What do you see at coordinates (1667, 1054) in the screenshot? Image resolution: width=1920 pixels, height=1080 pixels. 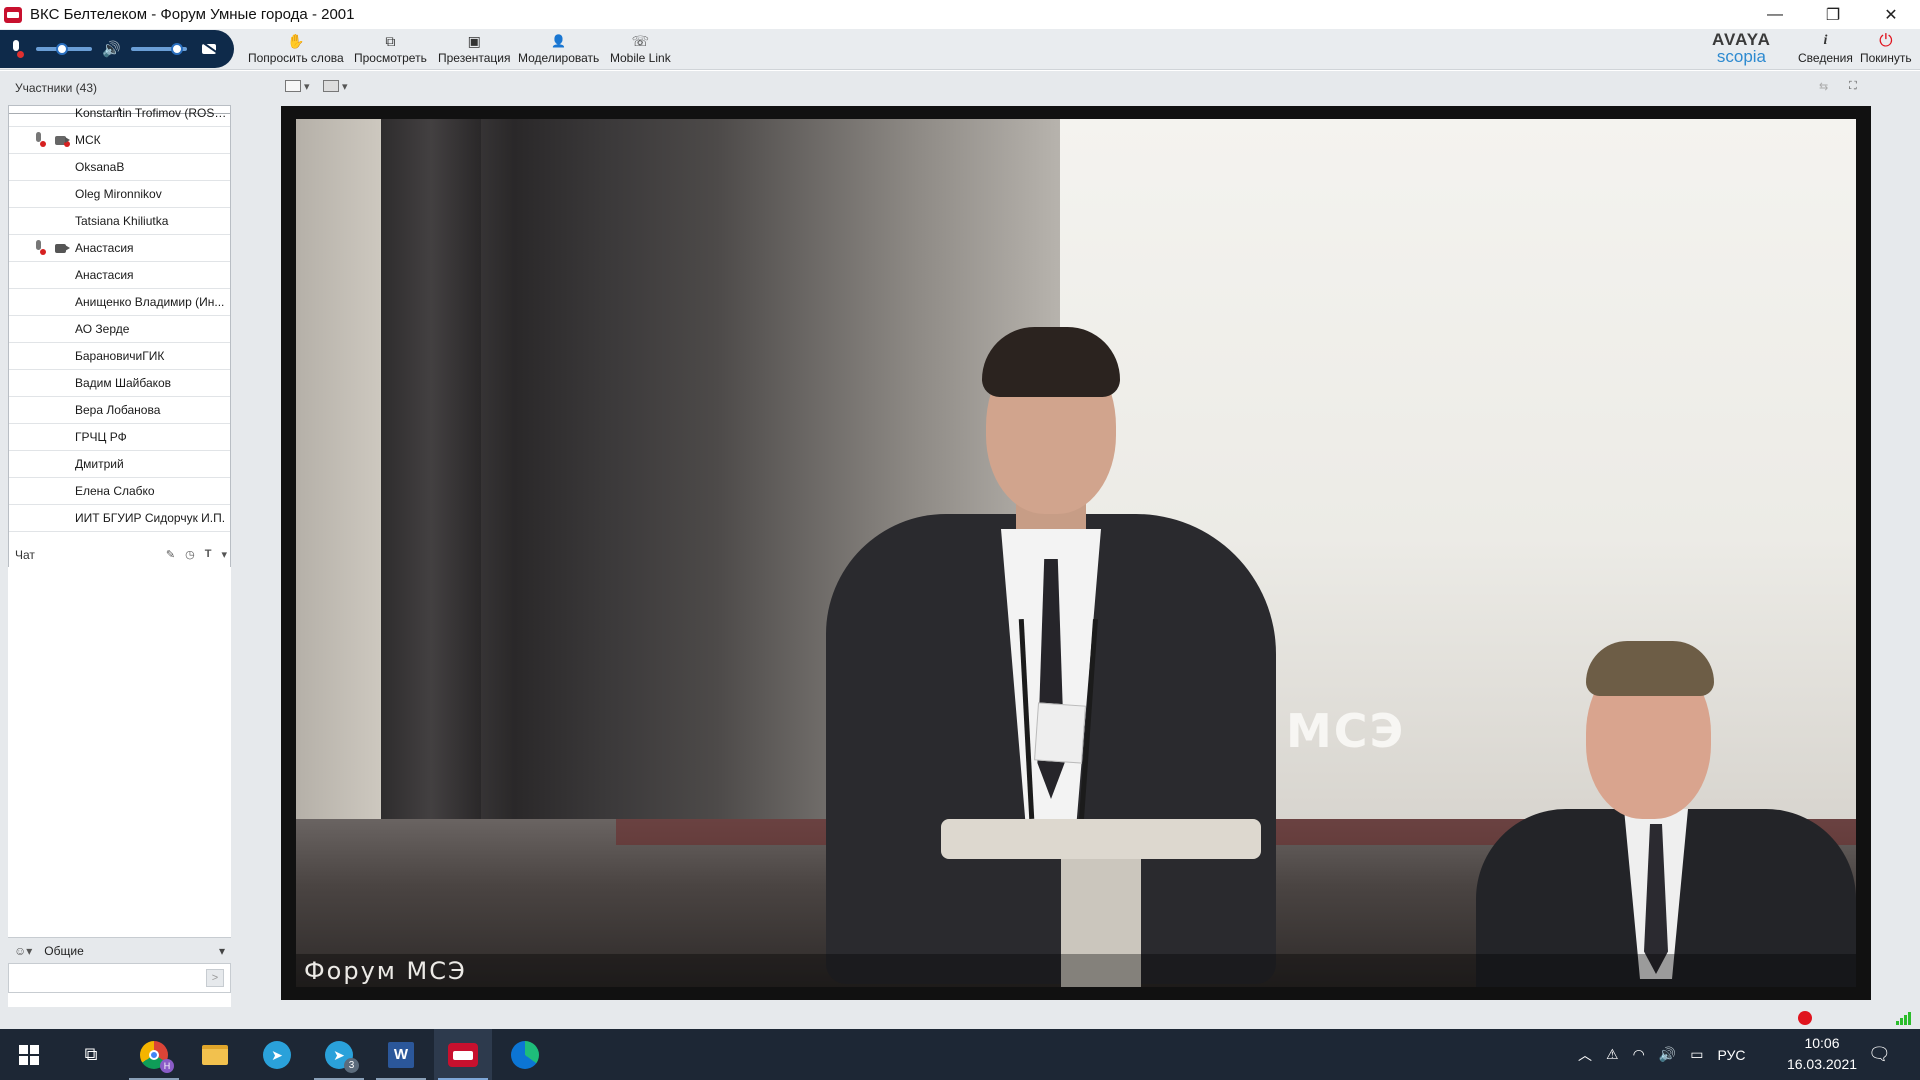 I see `volume-icon: 🔊` at bounding box center [1667, 1054].